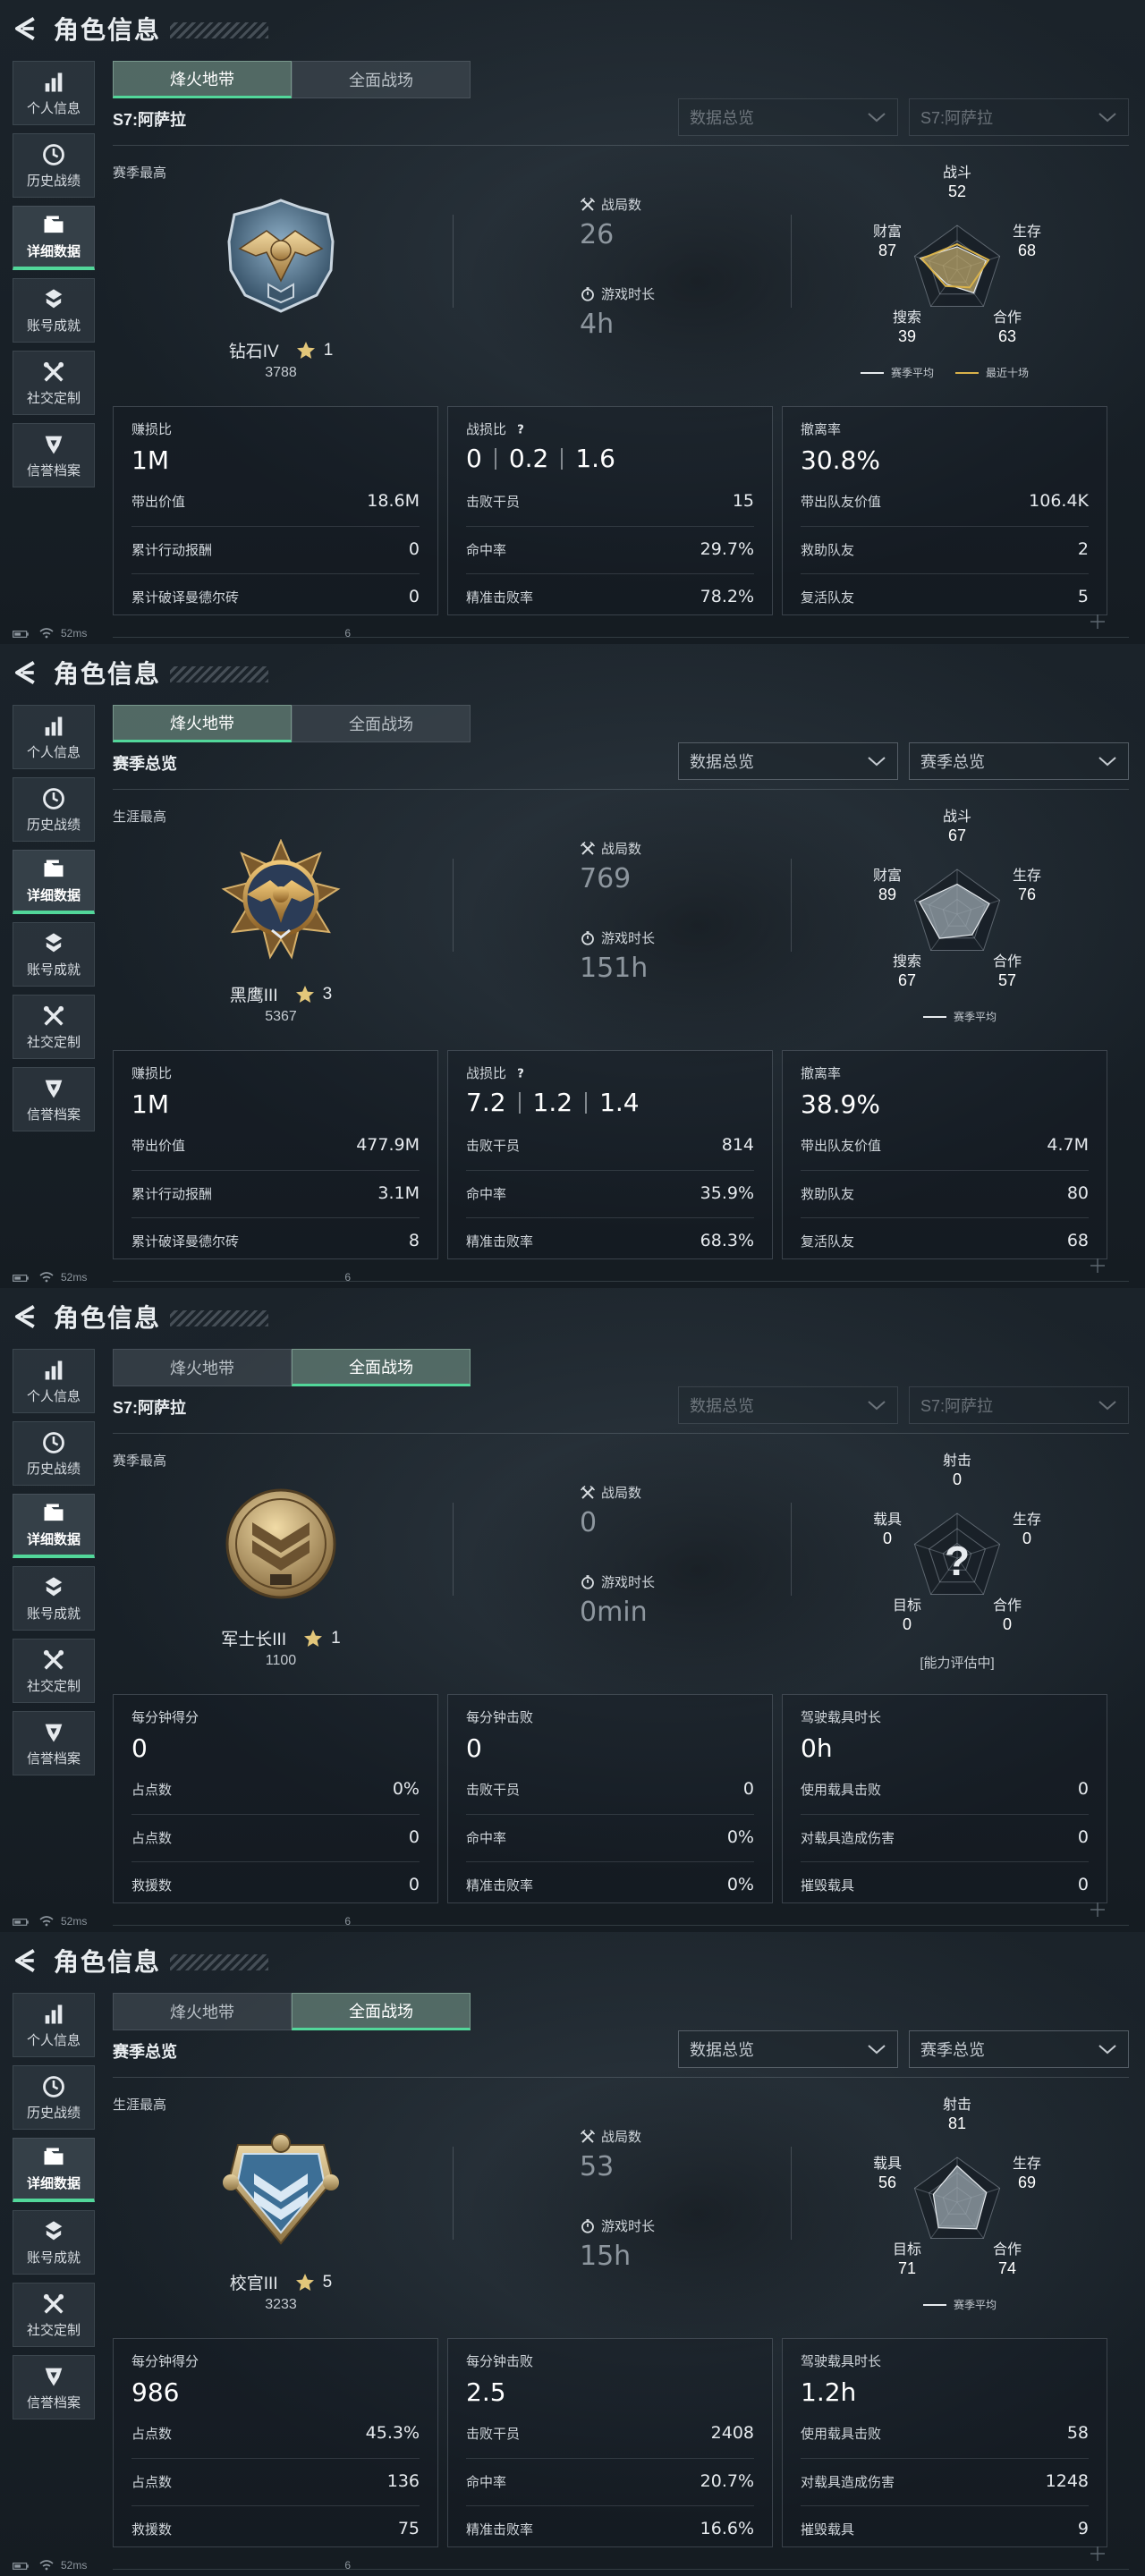 The width and height of the screenshot is (1145, 2576). What do you see at coordinates (108, 30) in the screenshot?
I see `page-title: 角色信息` at bounding box center [108, 30].